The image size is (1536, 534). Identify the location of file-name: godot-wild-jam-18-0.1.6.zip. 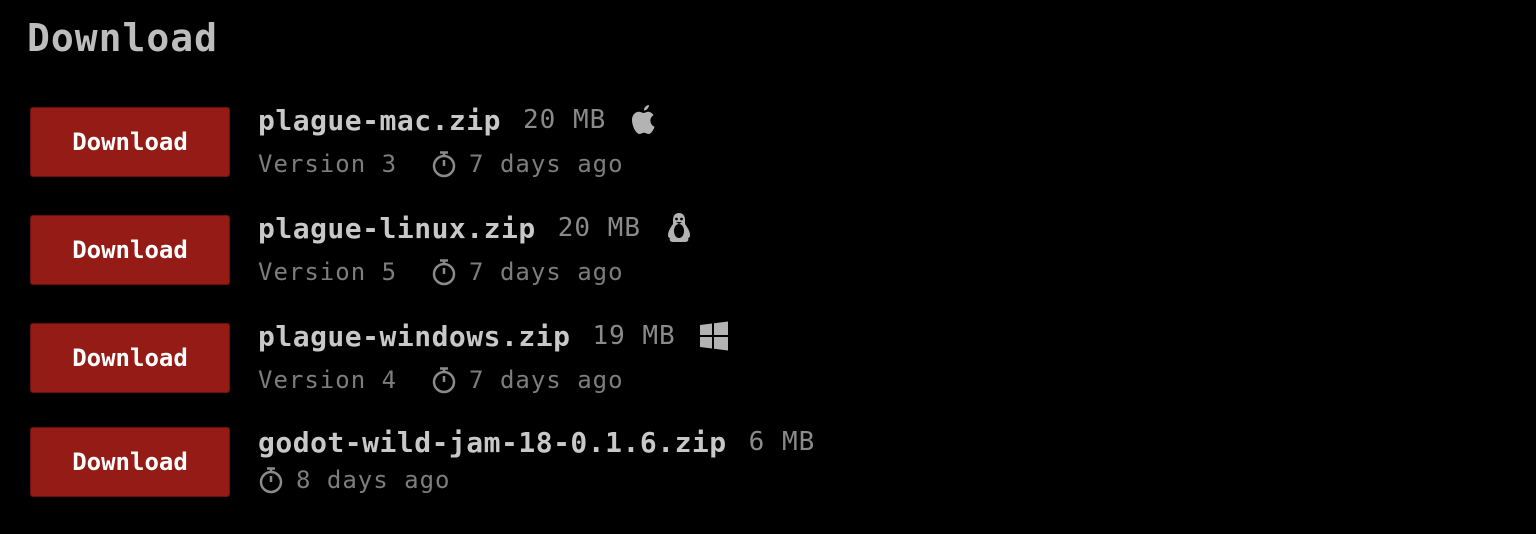
(492, 442).